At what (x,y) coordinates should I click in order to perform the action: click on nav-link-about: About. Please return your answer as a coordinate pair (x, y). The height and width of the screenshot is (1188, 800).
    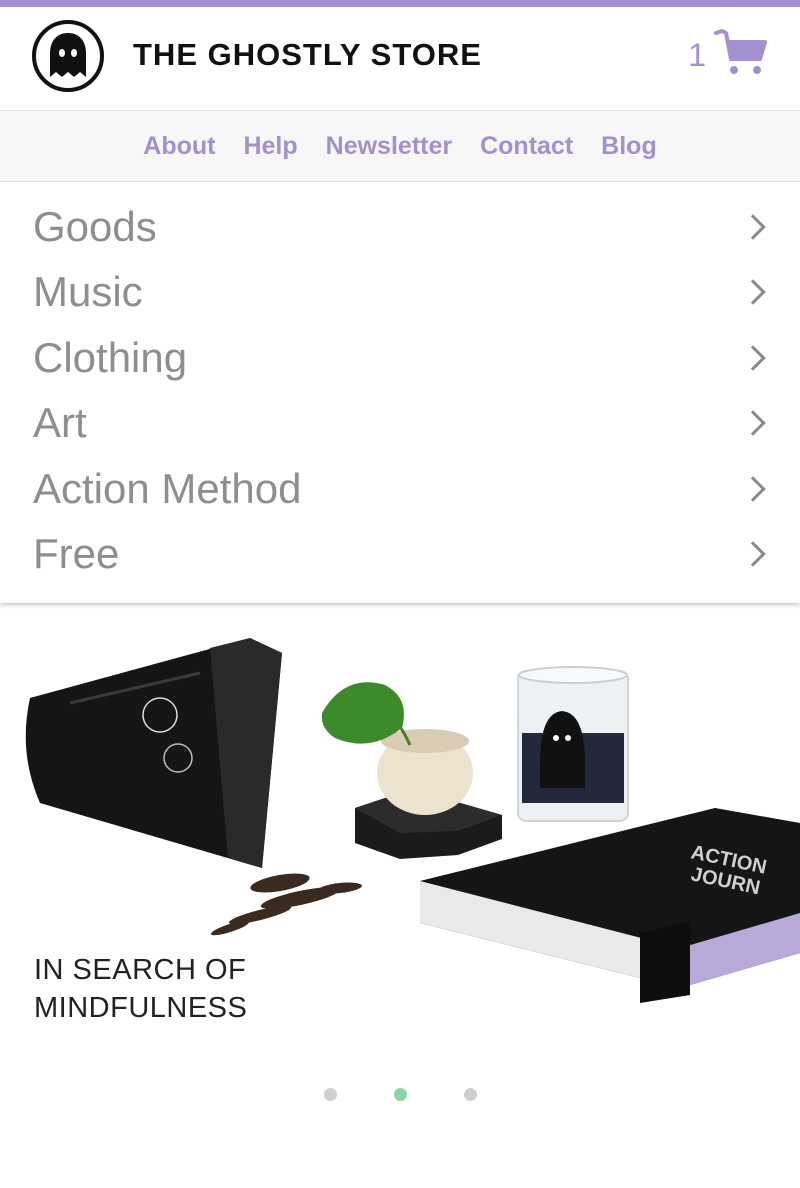
    Looking at the image, I should click on (179, 146).